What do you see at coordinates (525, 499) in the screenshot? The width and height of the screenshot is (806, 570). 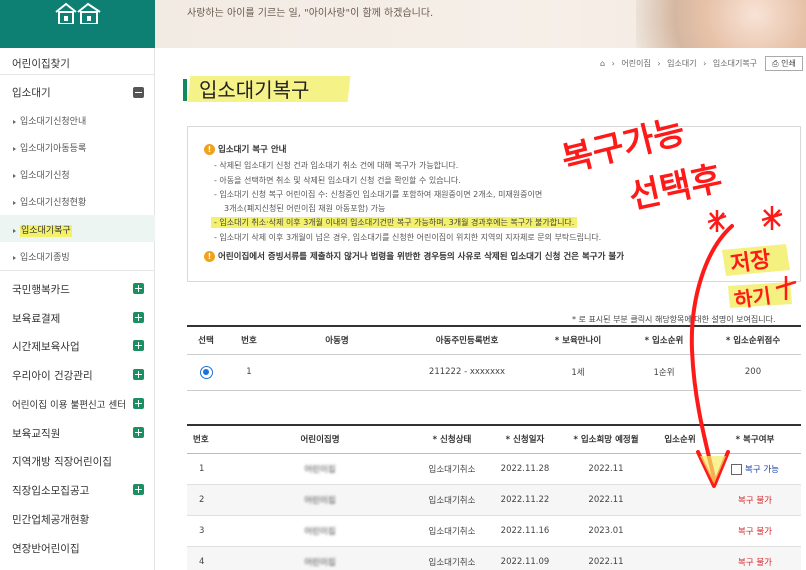 I see `apply-date: 2022.11.22` at bounding box center [525, 499].